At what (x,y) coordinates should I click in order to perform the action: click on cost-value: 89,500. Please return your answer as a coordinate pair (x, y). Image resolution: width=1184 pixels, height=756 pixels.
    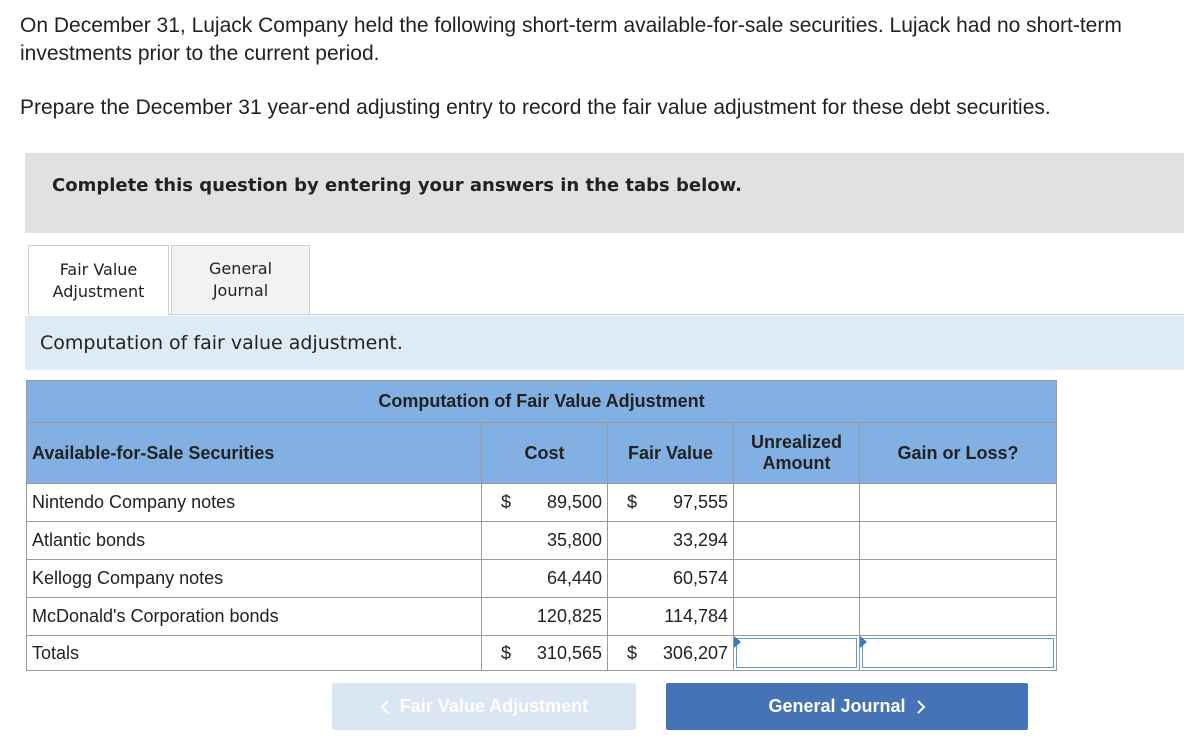
    Looking at the image, I should click on (574, 502).